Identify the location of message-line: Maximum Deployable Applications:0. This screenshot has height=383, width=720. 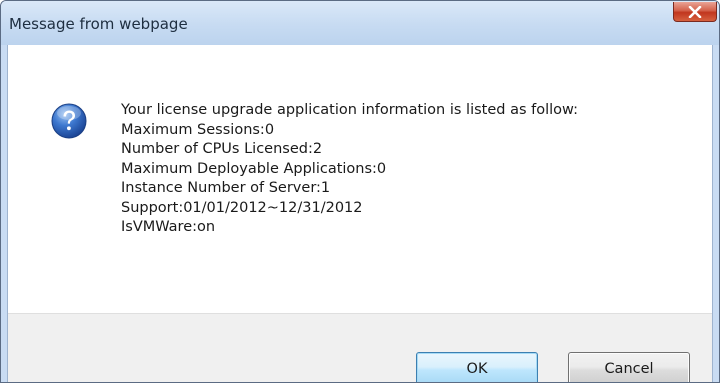
(254, 168).